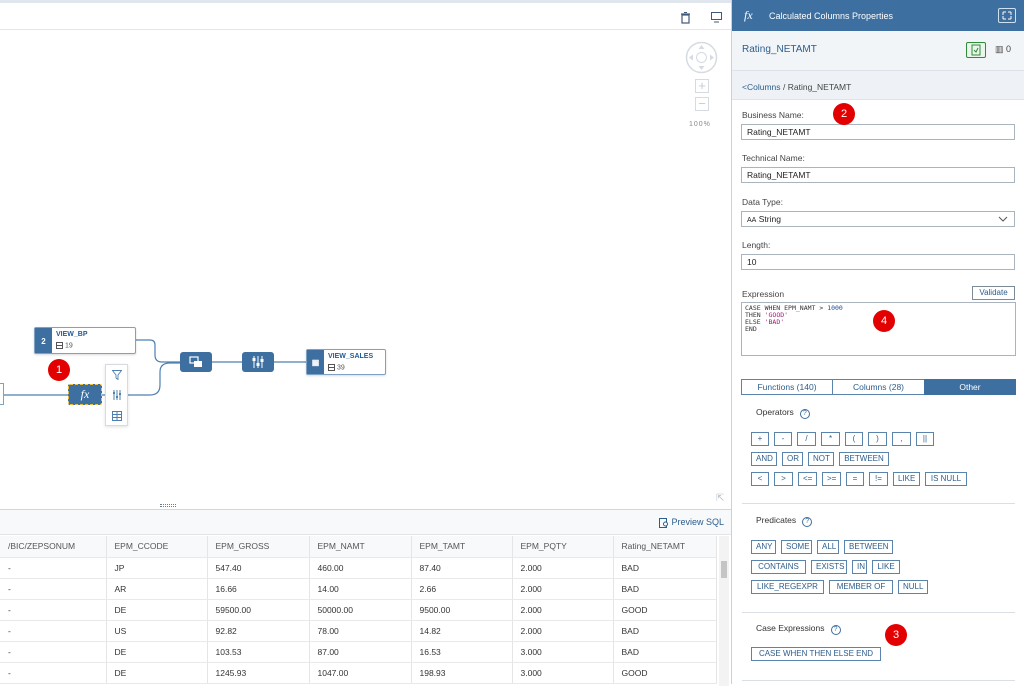 The height and width of the screenshot is (686, 1024). Describe the element at coordinates (792, 459) in the screenshot. I see `operators-row2-button: OR` at that location.